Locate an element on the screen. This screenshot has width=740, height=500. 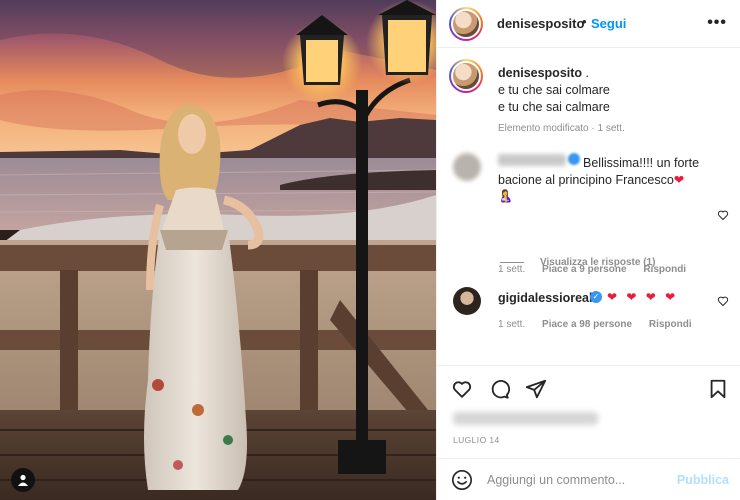
comment-text-line-2: bacione al principino Francesco❤ is located at coordinates (591, 180).